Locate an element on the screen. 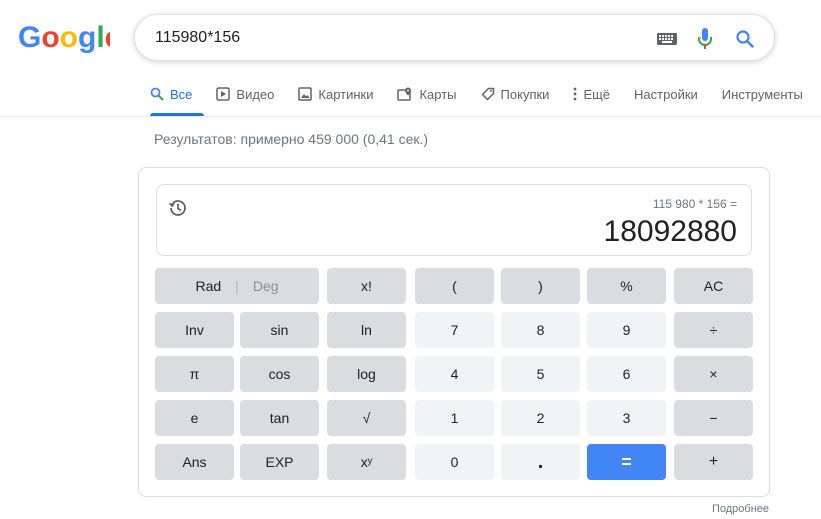 This screenshot has height=519, width=821. tab-all: Все is located at coordinates (171, 94).